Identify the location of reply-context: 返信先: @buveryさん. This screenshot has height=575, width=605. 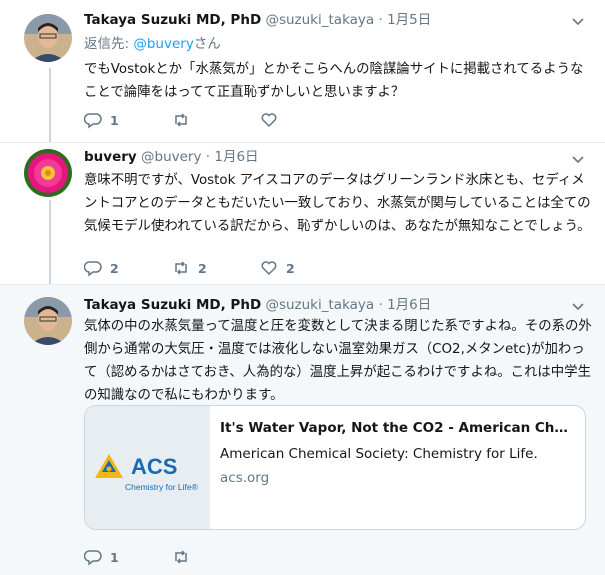
(152, 44).